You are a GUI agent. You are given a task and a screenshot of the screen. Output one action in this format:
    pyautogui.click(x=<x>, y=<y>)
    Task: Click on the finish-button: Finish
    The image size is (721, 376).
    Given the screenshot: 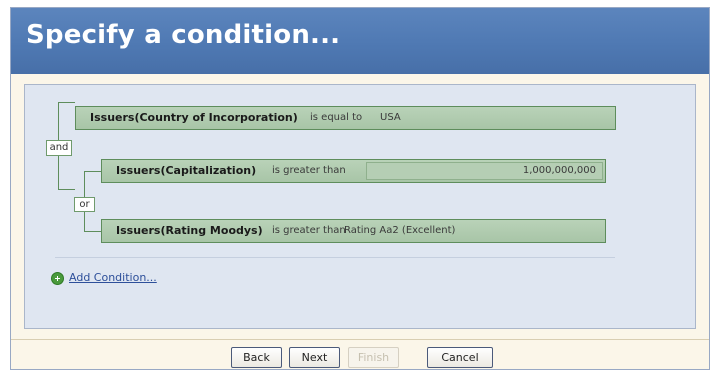 What is the action you would take?
    pyautogui.click(x=373, y=357)
    